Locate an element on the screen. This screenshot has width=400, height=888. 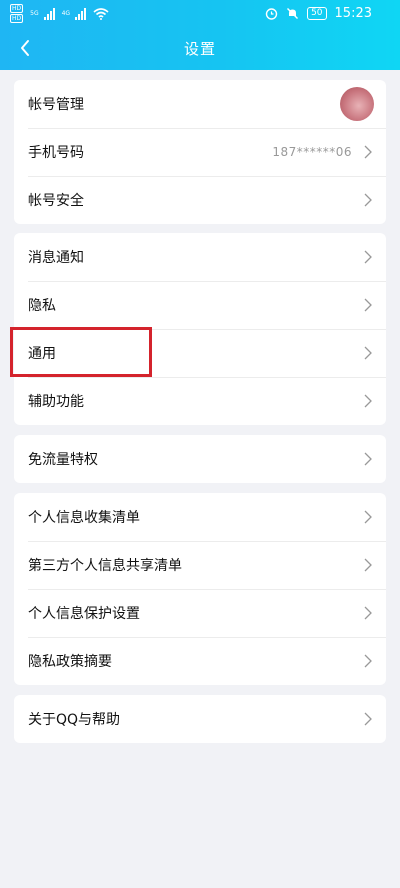
row-privacy: 隐私 is located at coordinates (200, 305).